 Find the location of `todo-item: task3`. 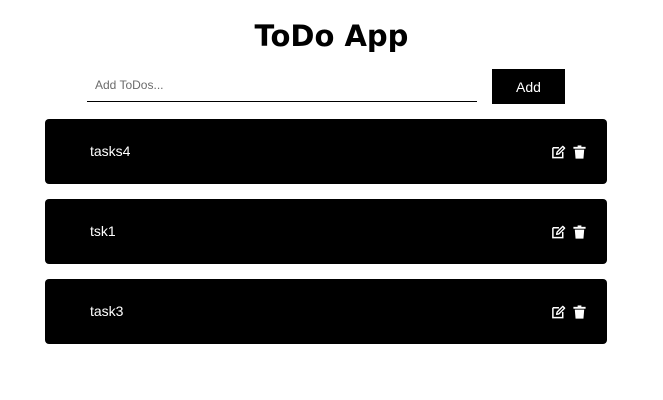

todo-item: task3 is located at coordinates (326, 311).